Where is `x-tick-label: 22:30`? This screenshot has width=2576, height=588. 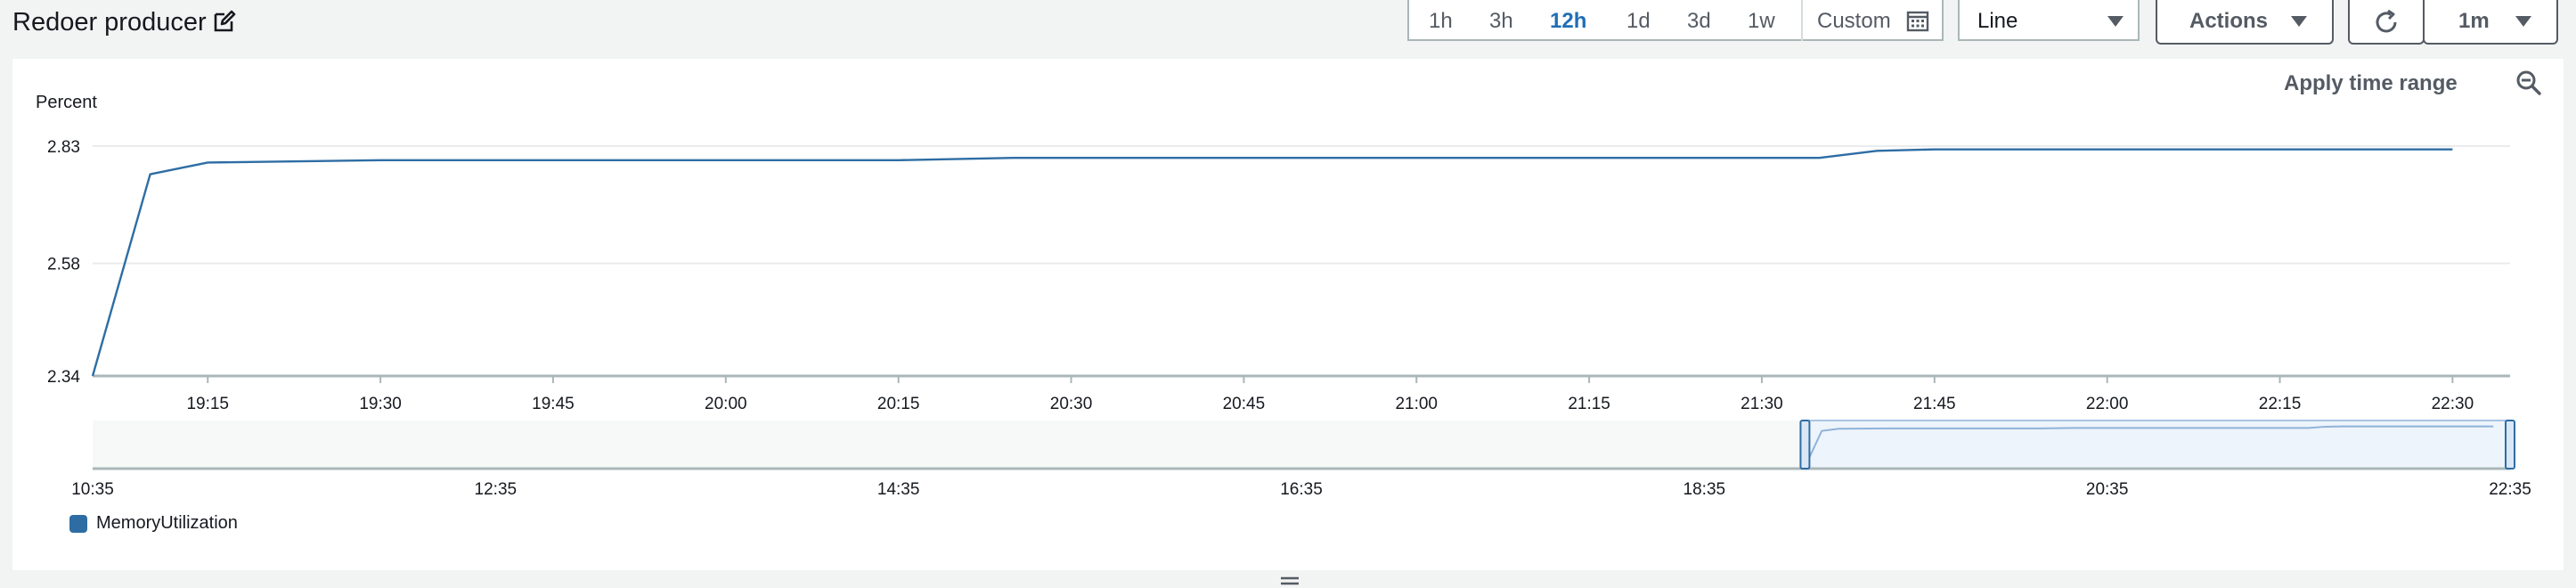
x-tick-label: 22:30 is located at coordinates (2453, 404).